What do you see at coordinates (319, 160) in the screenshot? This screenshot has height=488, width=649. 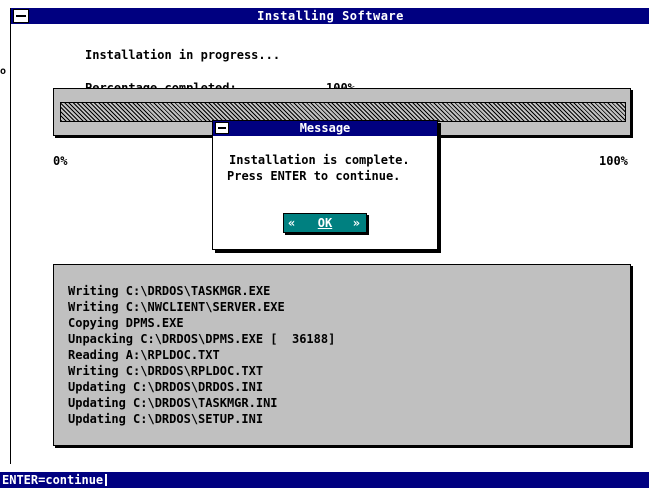 I see `dialog-message-line-1: Installation is complete.` at bounding box center [319, 160].